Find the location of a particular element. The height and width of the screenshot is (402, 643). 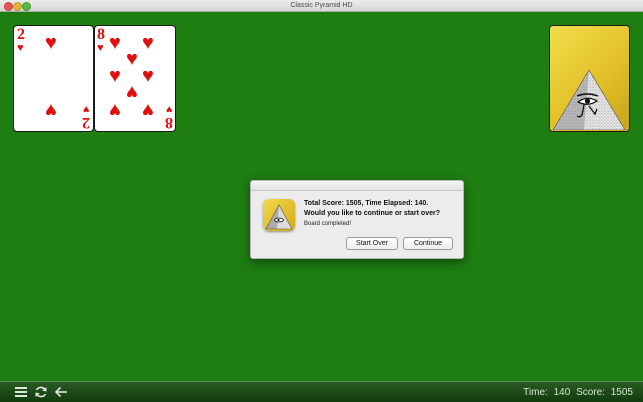

app-icon is located at coordinates (279, 215).